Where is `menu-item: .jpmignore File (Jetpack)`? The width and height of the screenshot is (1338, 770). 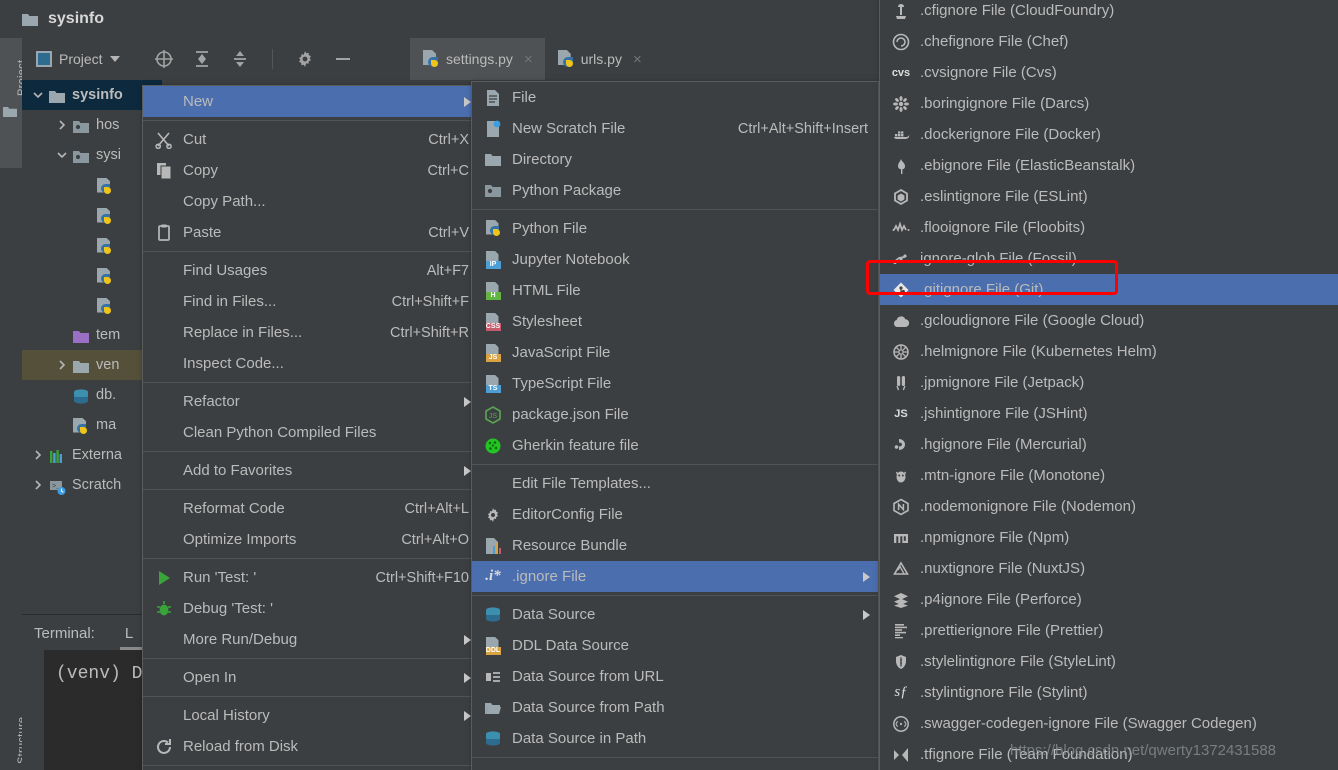
menu-item: .jpmignore File (Jetpack) is located at coordinates (1109, 382).